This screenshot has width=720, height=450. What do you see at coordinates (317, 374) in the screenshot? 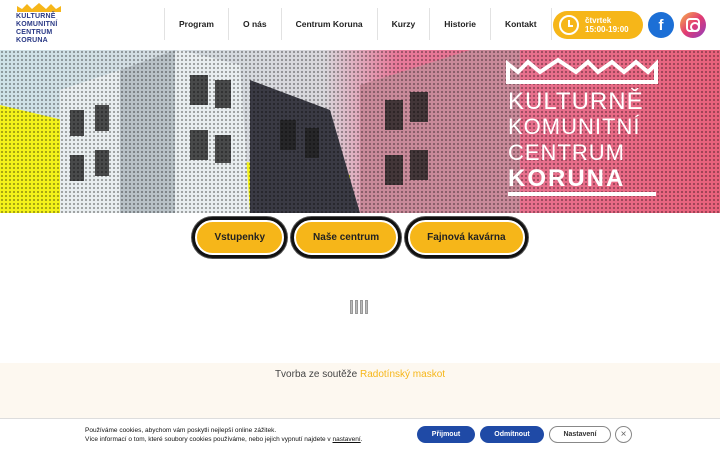
I see `gallery-caption-text: Tvorba ze soutěže` at bounding box center [317, 374].